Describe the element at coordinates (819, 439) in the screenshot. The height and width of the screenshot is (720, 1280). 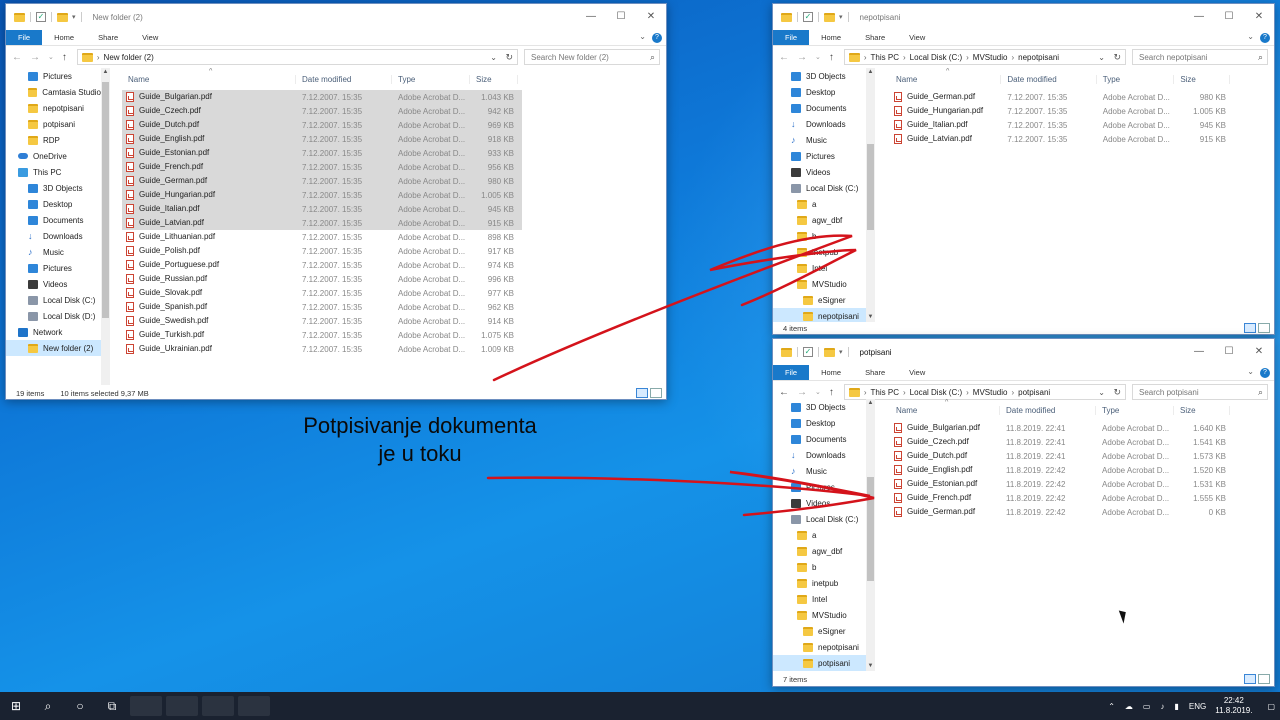
I see `sidebar-item: Documents` at that location.